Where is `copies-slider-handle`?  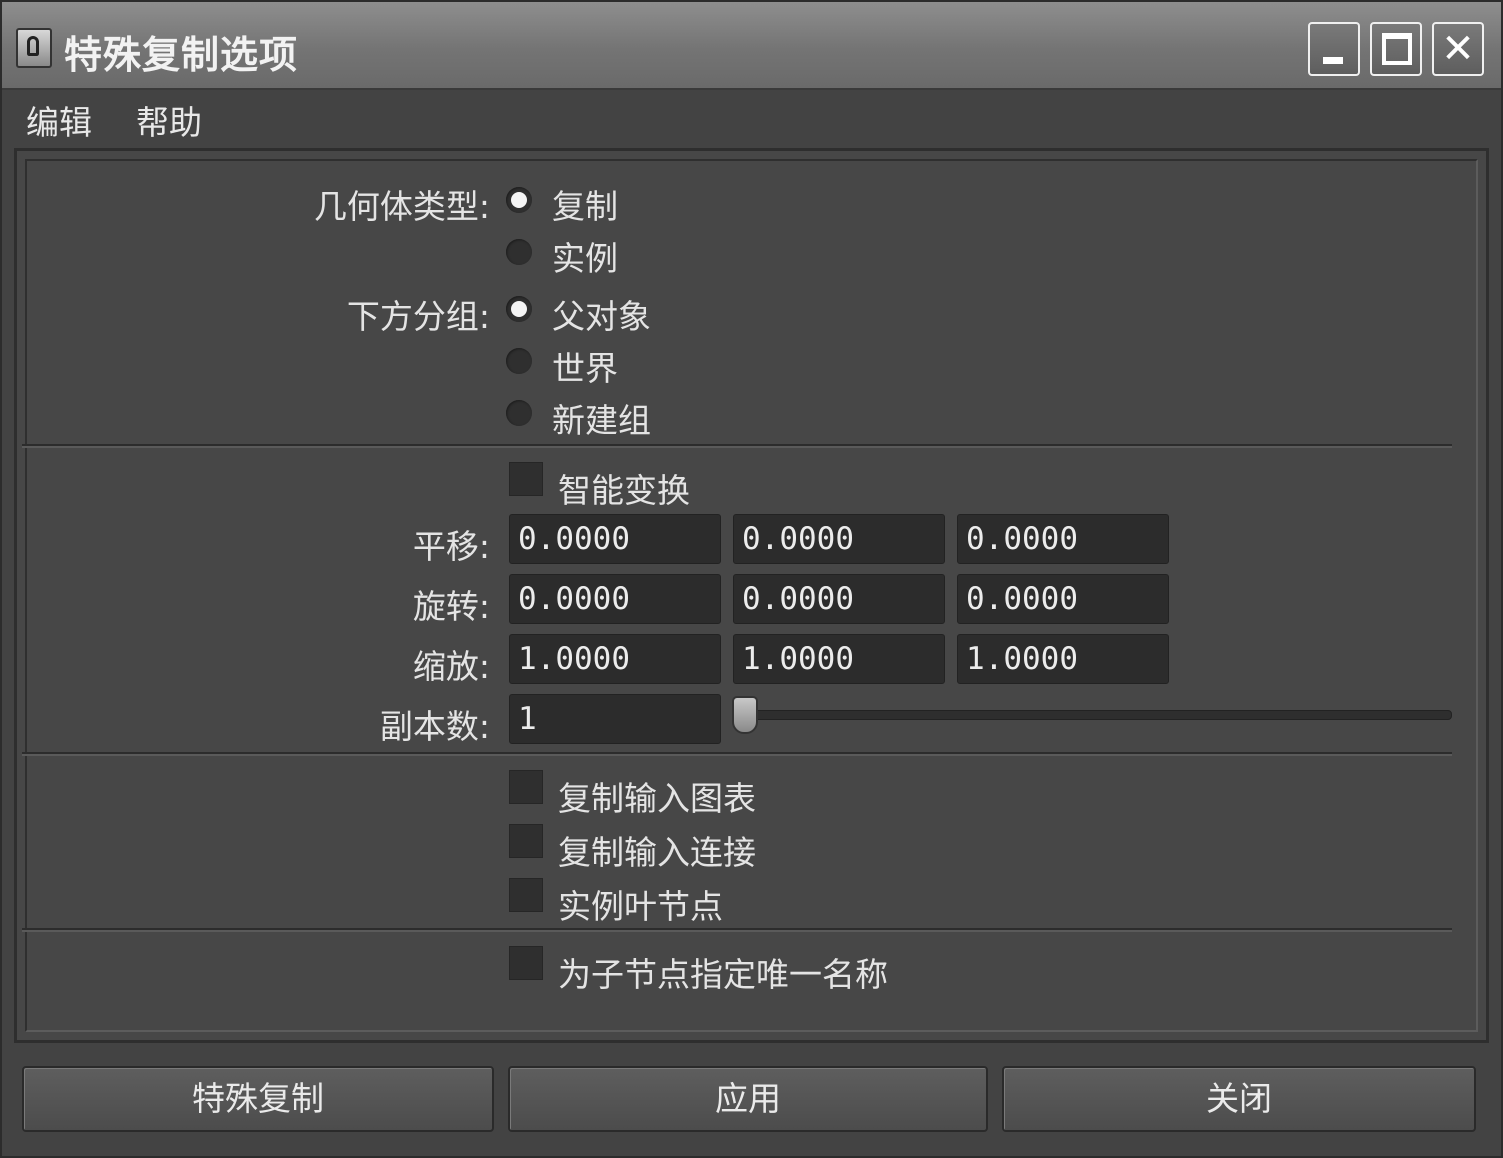
copies-slider-handle is located at coordinates (745, 715).